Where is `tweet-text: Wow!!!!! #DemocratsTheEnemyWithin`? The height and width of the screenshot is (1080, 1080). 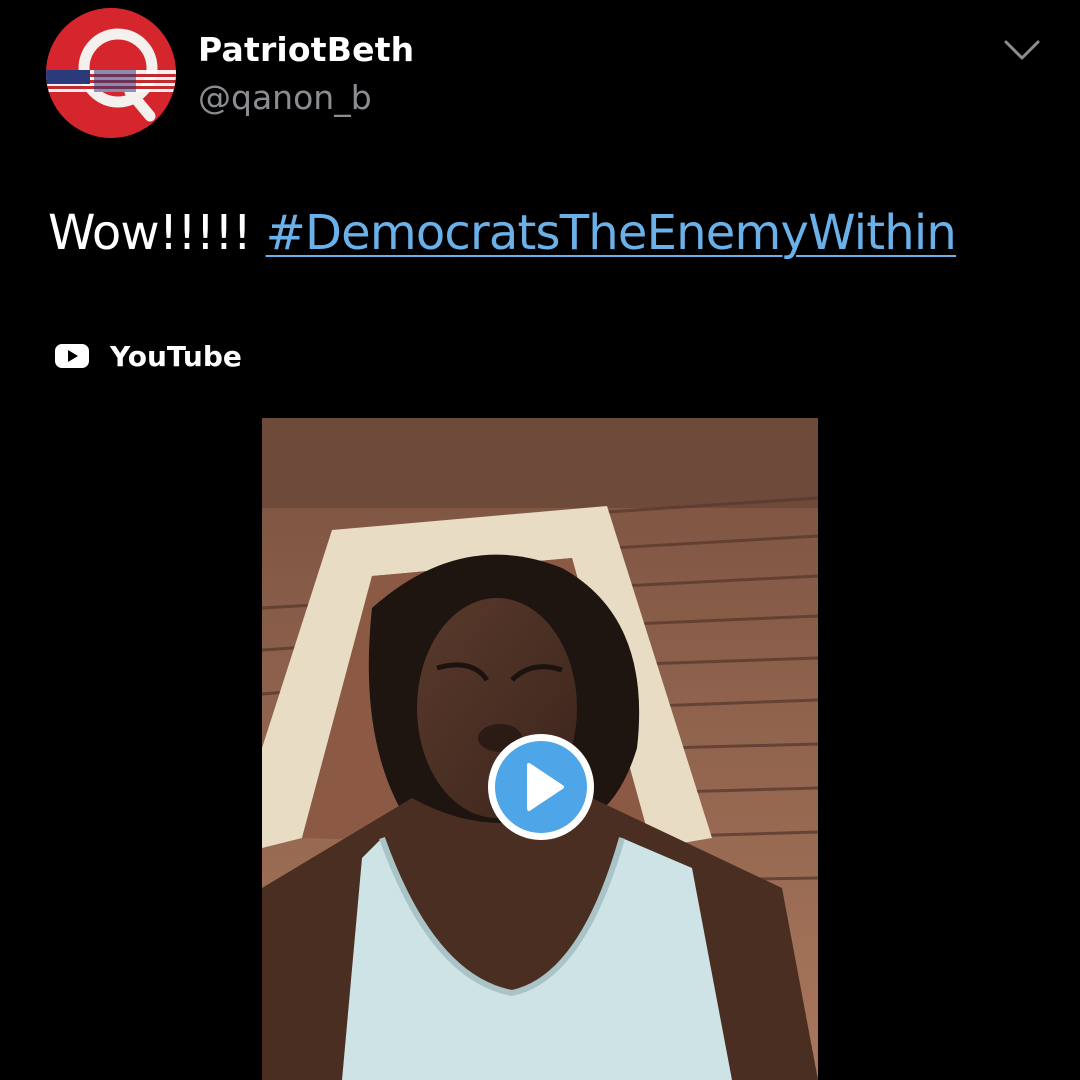
tweet-text: Wow!!!!! #DemocratsTheEnemyWithin is located at coordinates (502, 233).